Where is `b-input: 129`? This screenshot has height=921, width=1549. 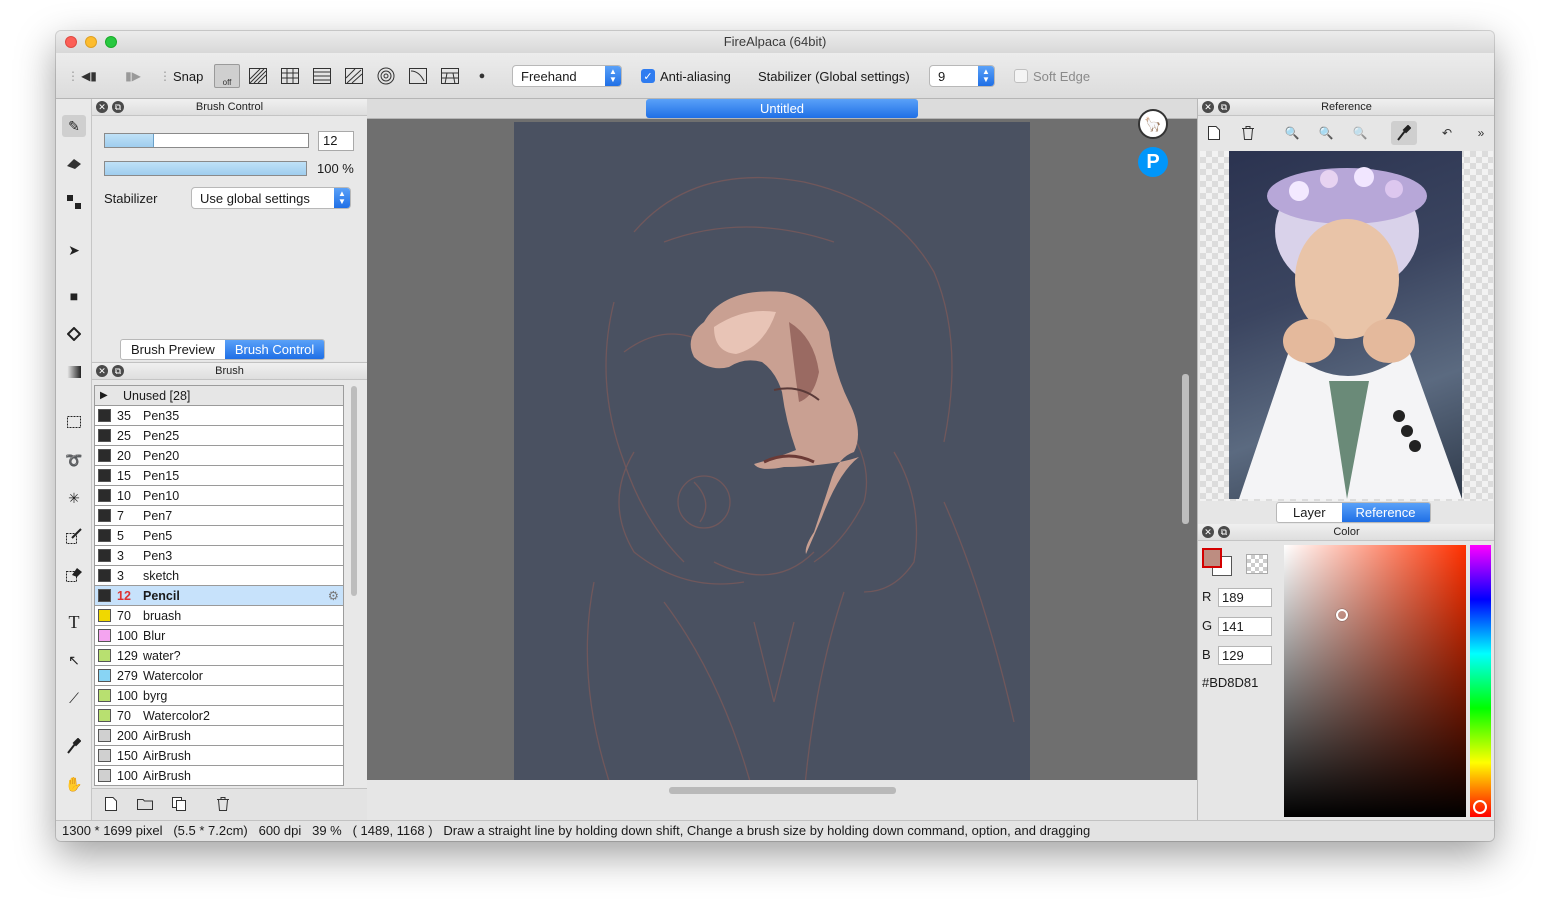
b-input: 129 is located at coordinates (1245, 655).